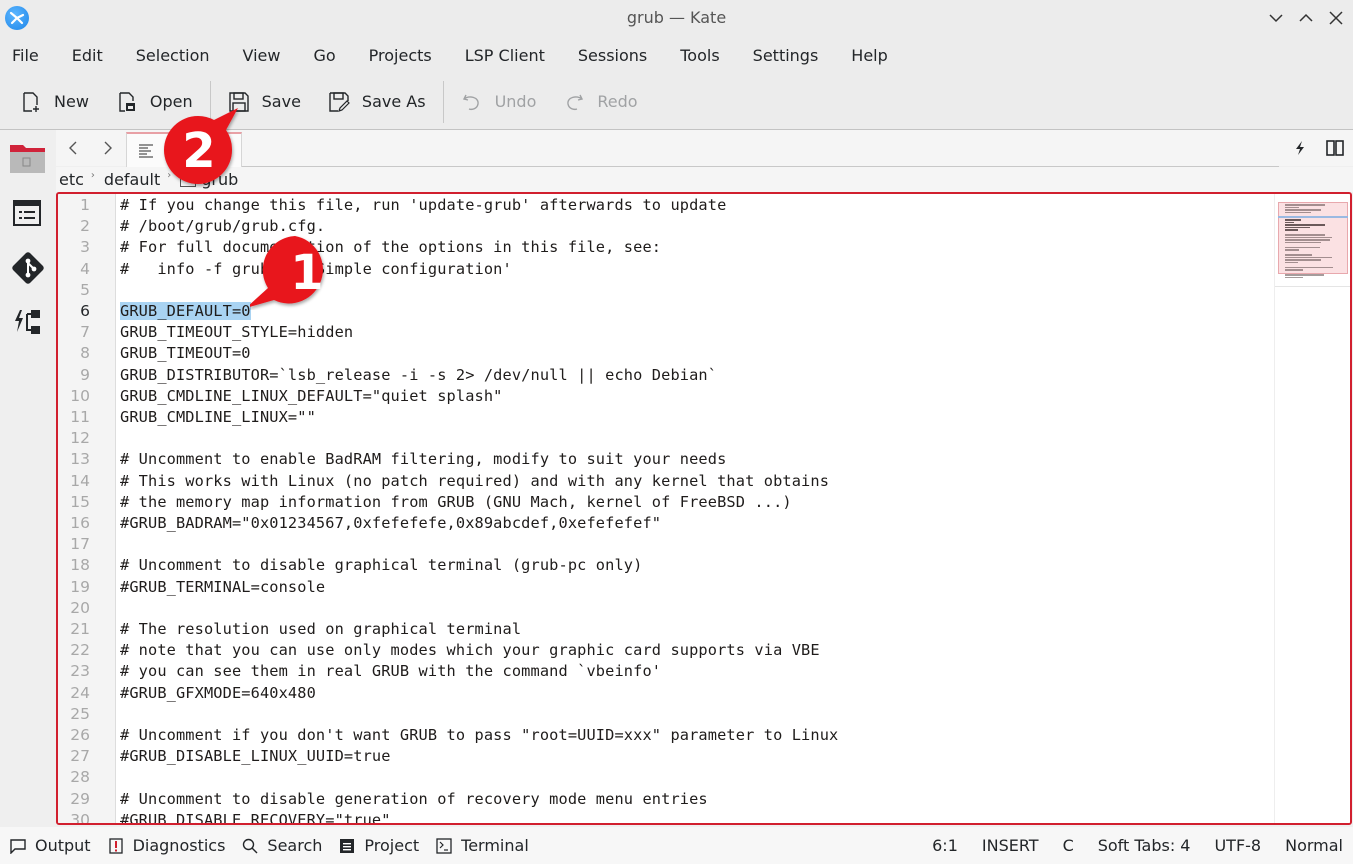  What do you see at coordinates (1010, 845) in the screenshot?
I see `input-mode: INSERT` at bounding box center [1010, 845].